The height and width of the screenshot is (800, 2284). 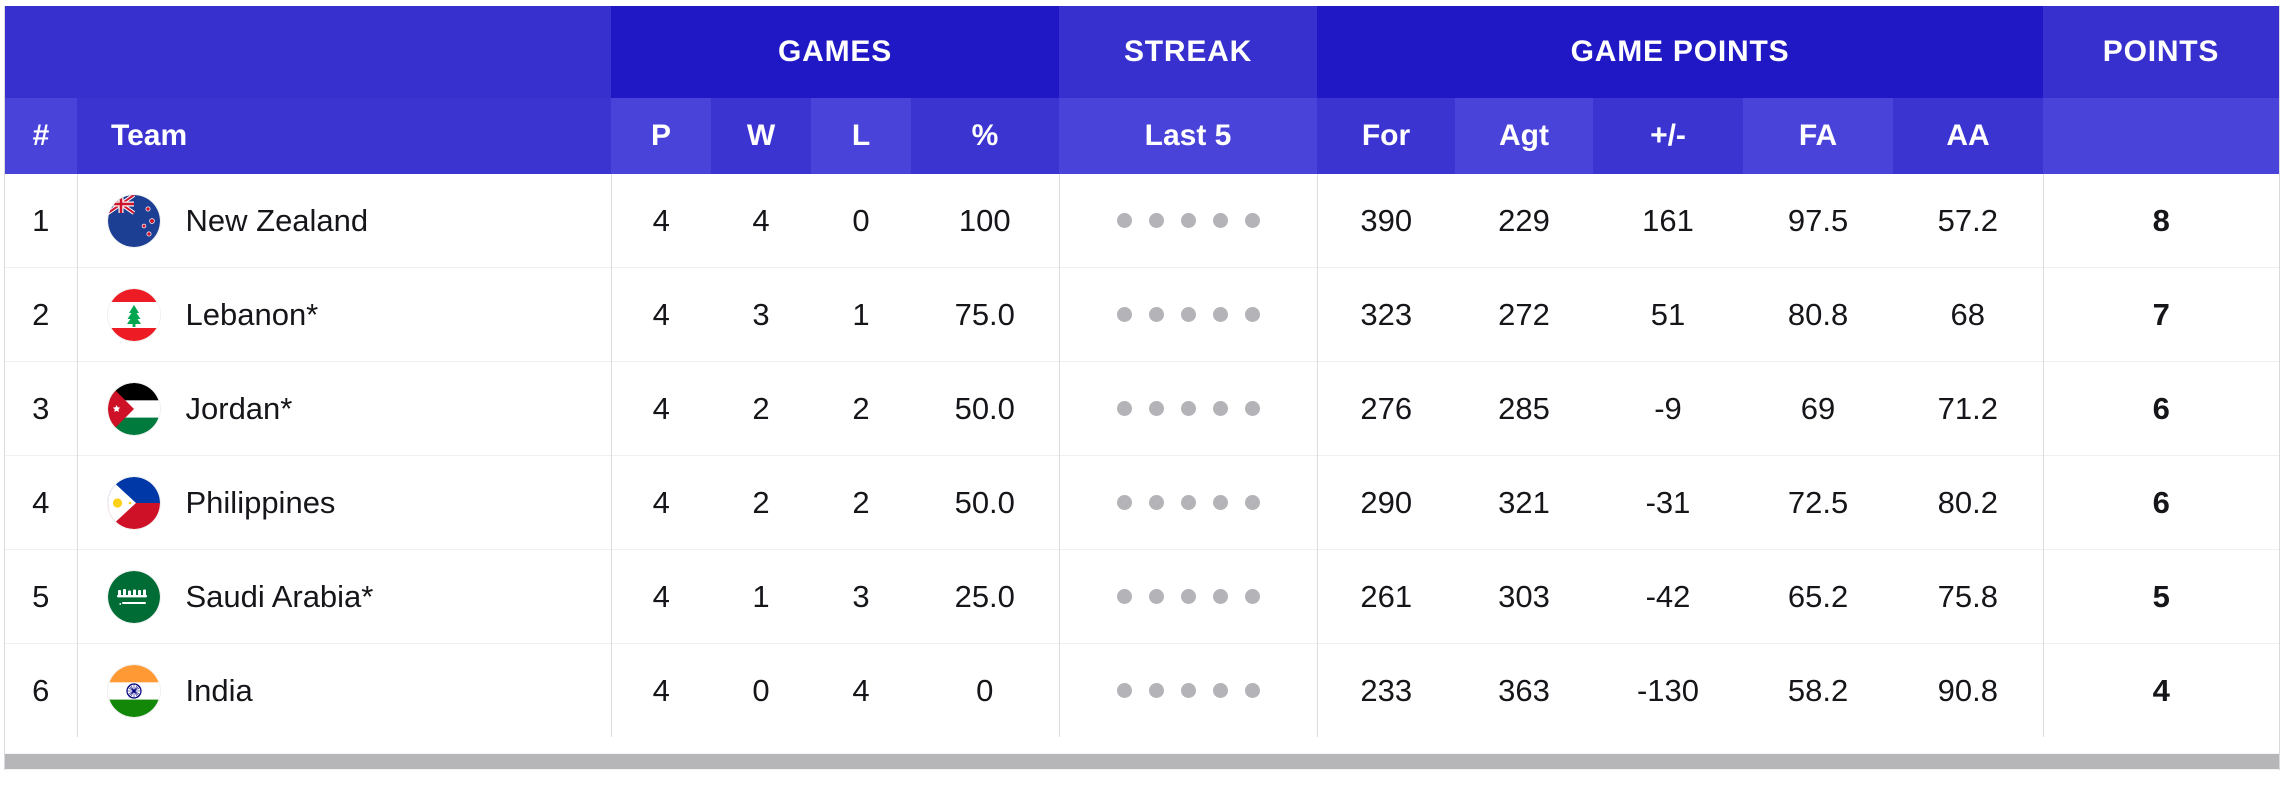 I want to click on column-header-p: P, so click(x=661, y=136).